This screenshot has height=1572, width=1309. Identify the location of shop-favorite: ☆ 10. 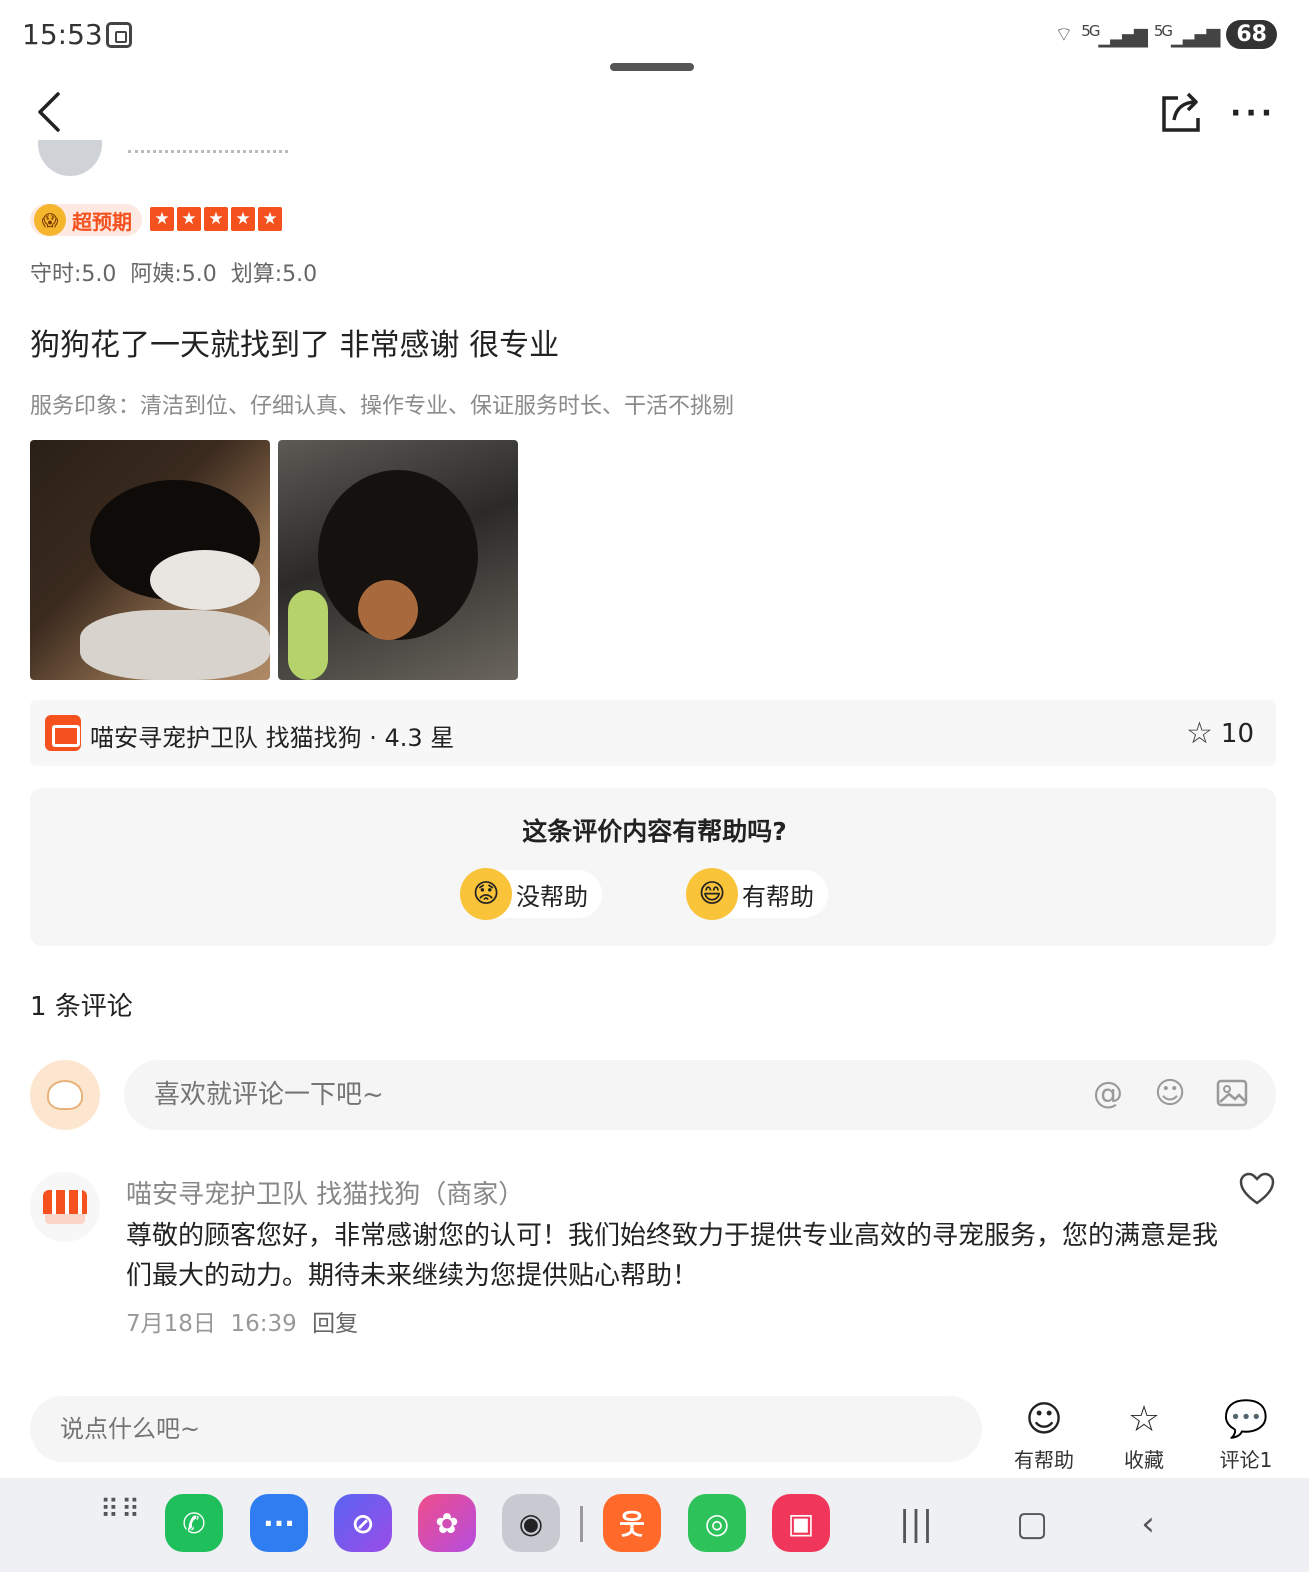
(1220, 733).